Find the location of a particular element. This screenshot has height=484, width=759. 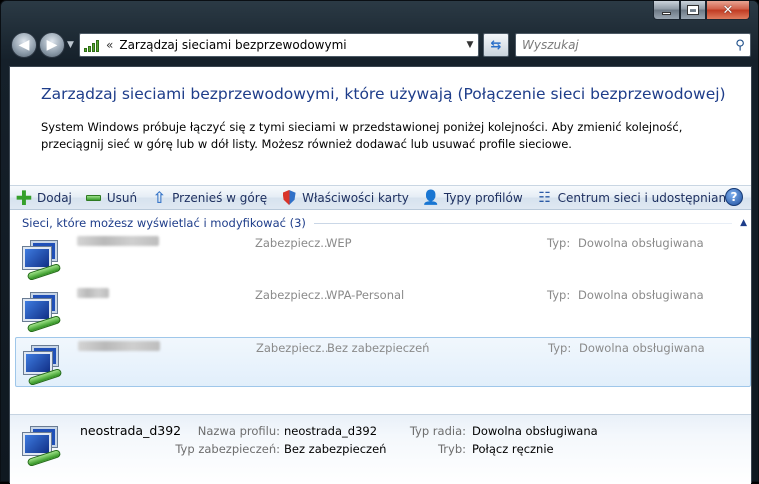

refresh-icon: ⇆ is located at coordinates (496, 45).